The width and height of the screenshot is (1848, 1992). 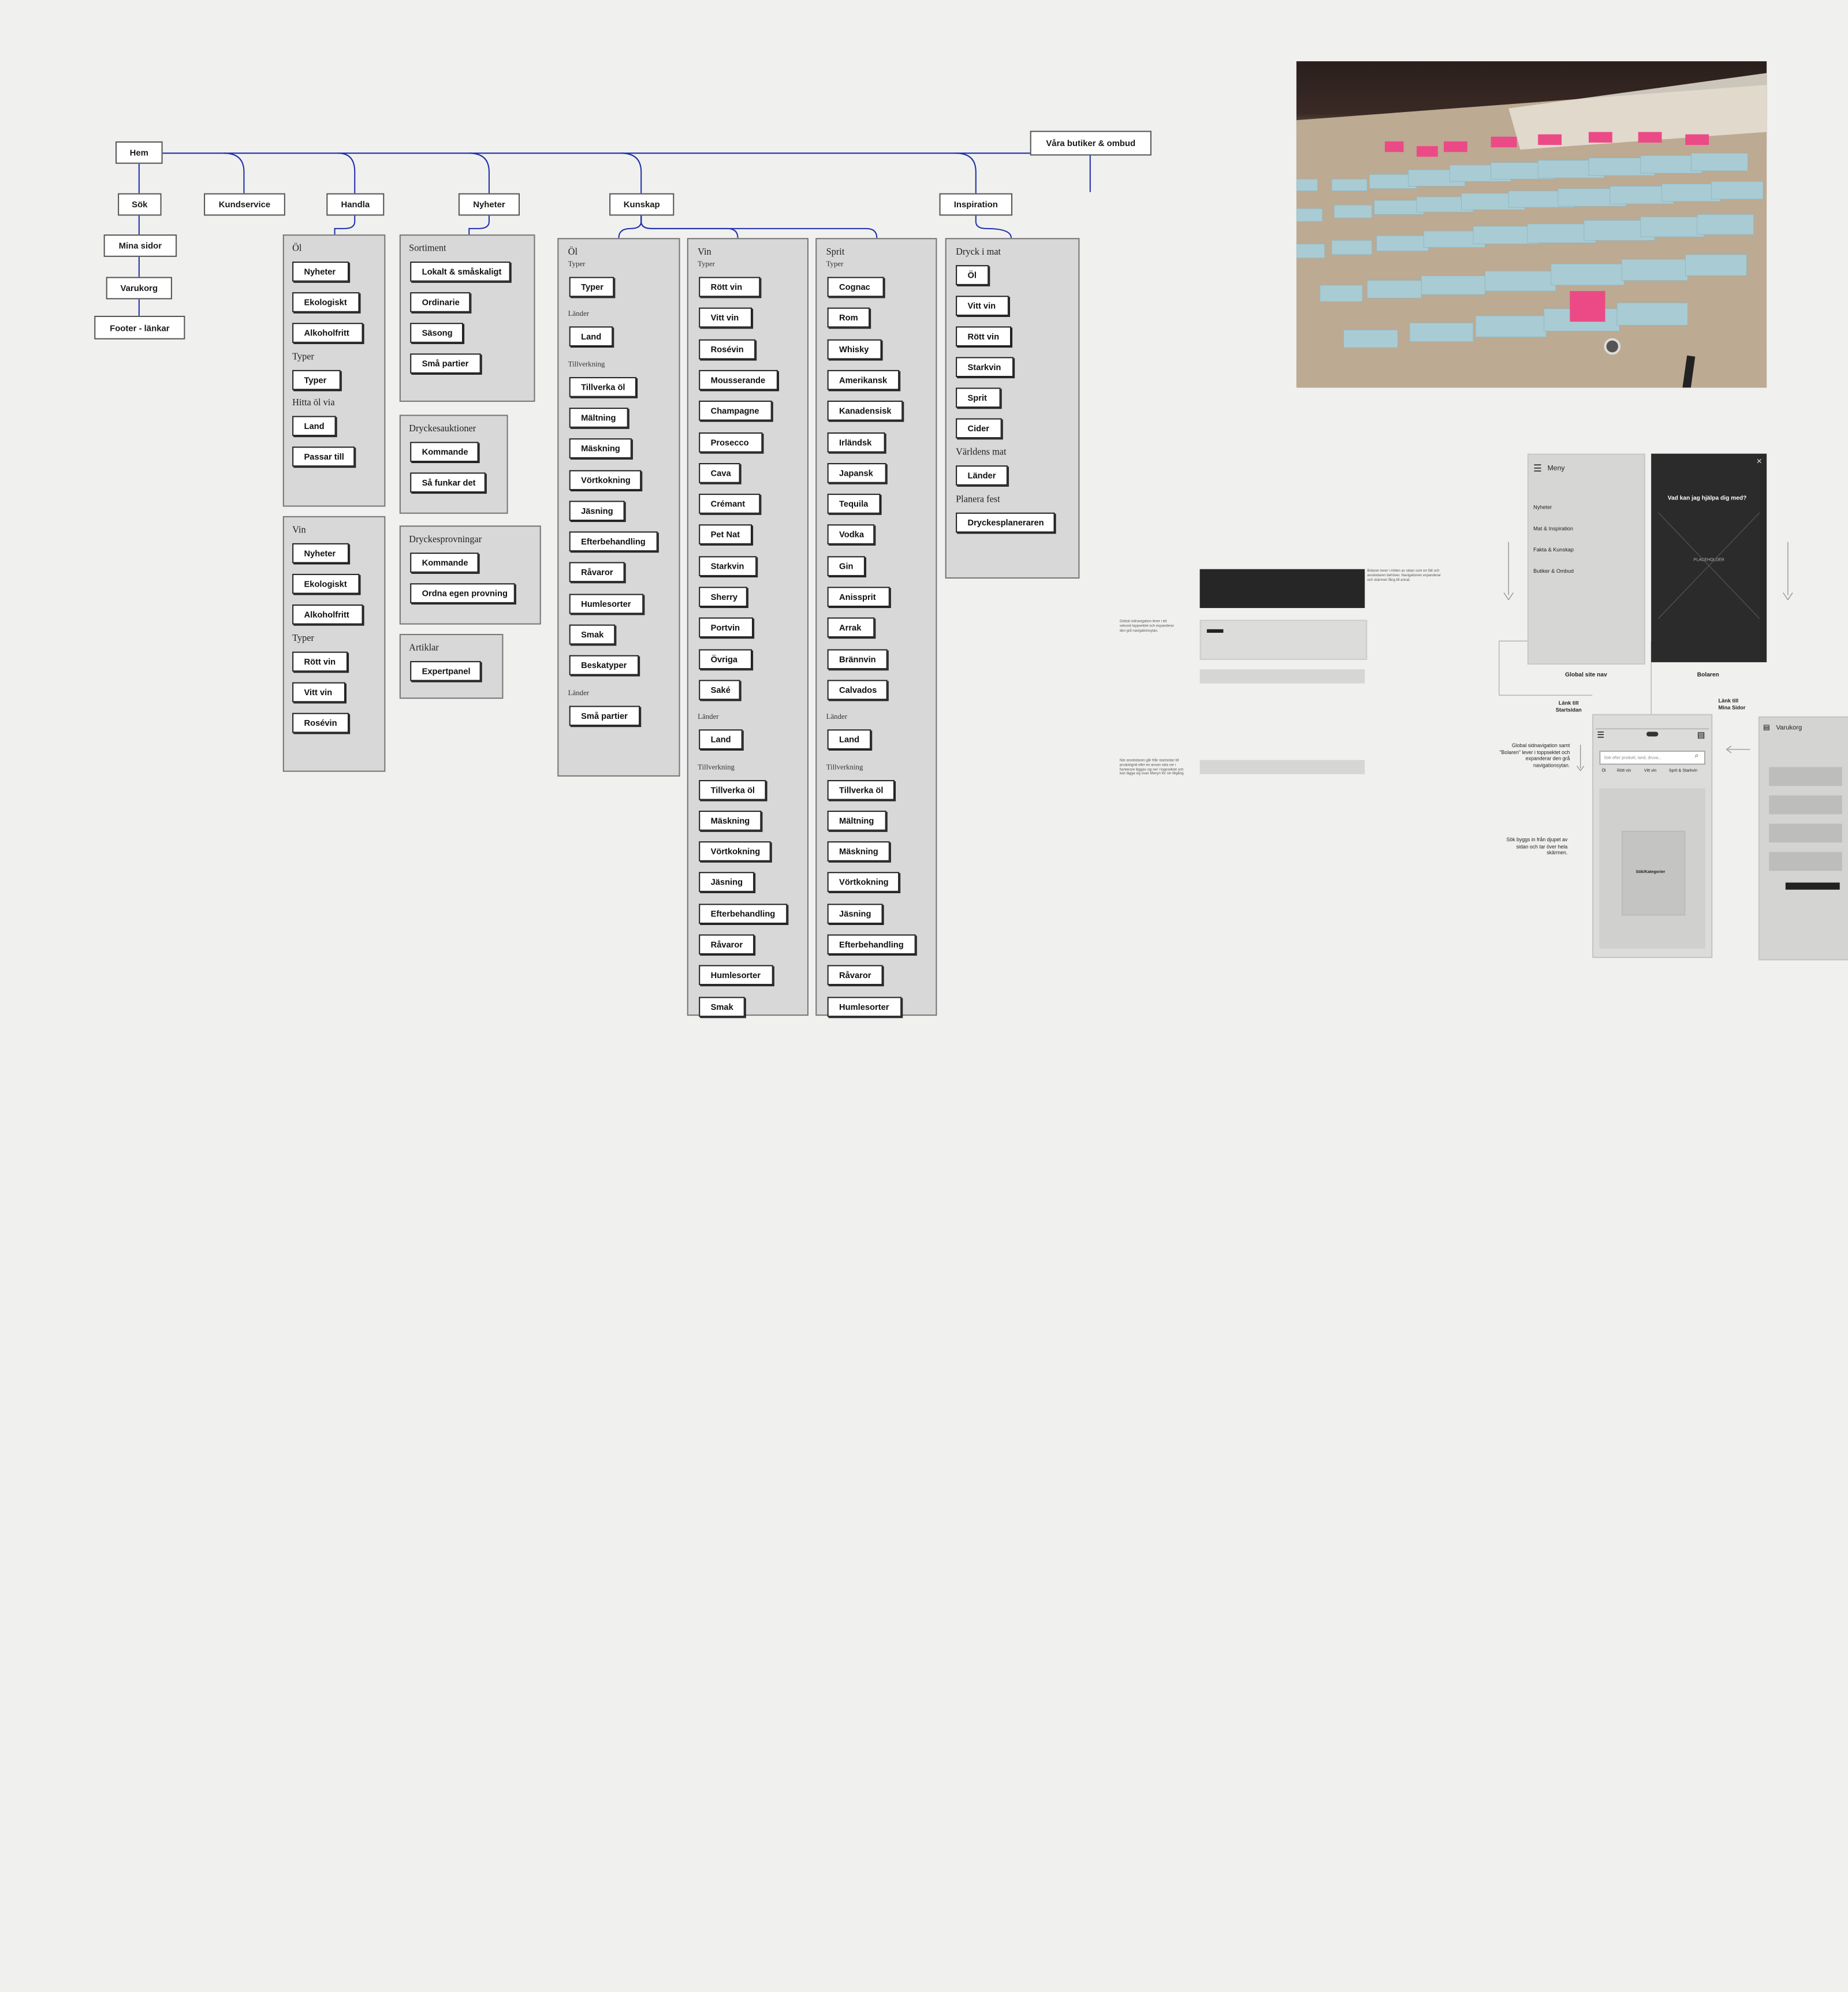 I want to click on card: Calvados, so click(x=857, y=690).